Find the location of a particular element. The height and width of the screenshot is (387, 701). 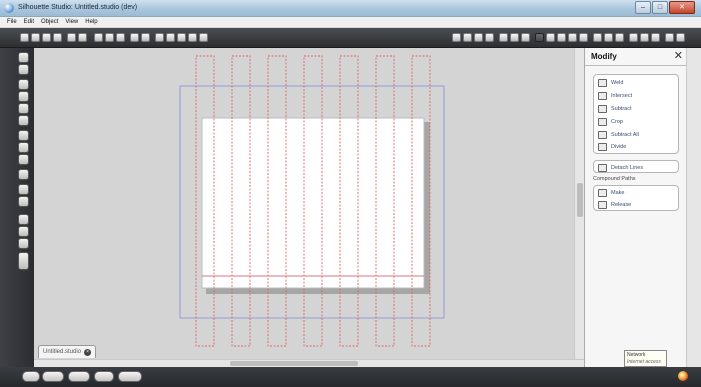

weld-button: Weld is located at coordinates (610, 82).